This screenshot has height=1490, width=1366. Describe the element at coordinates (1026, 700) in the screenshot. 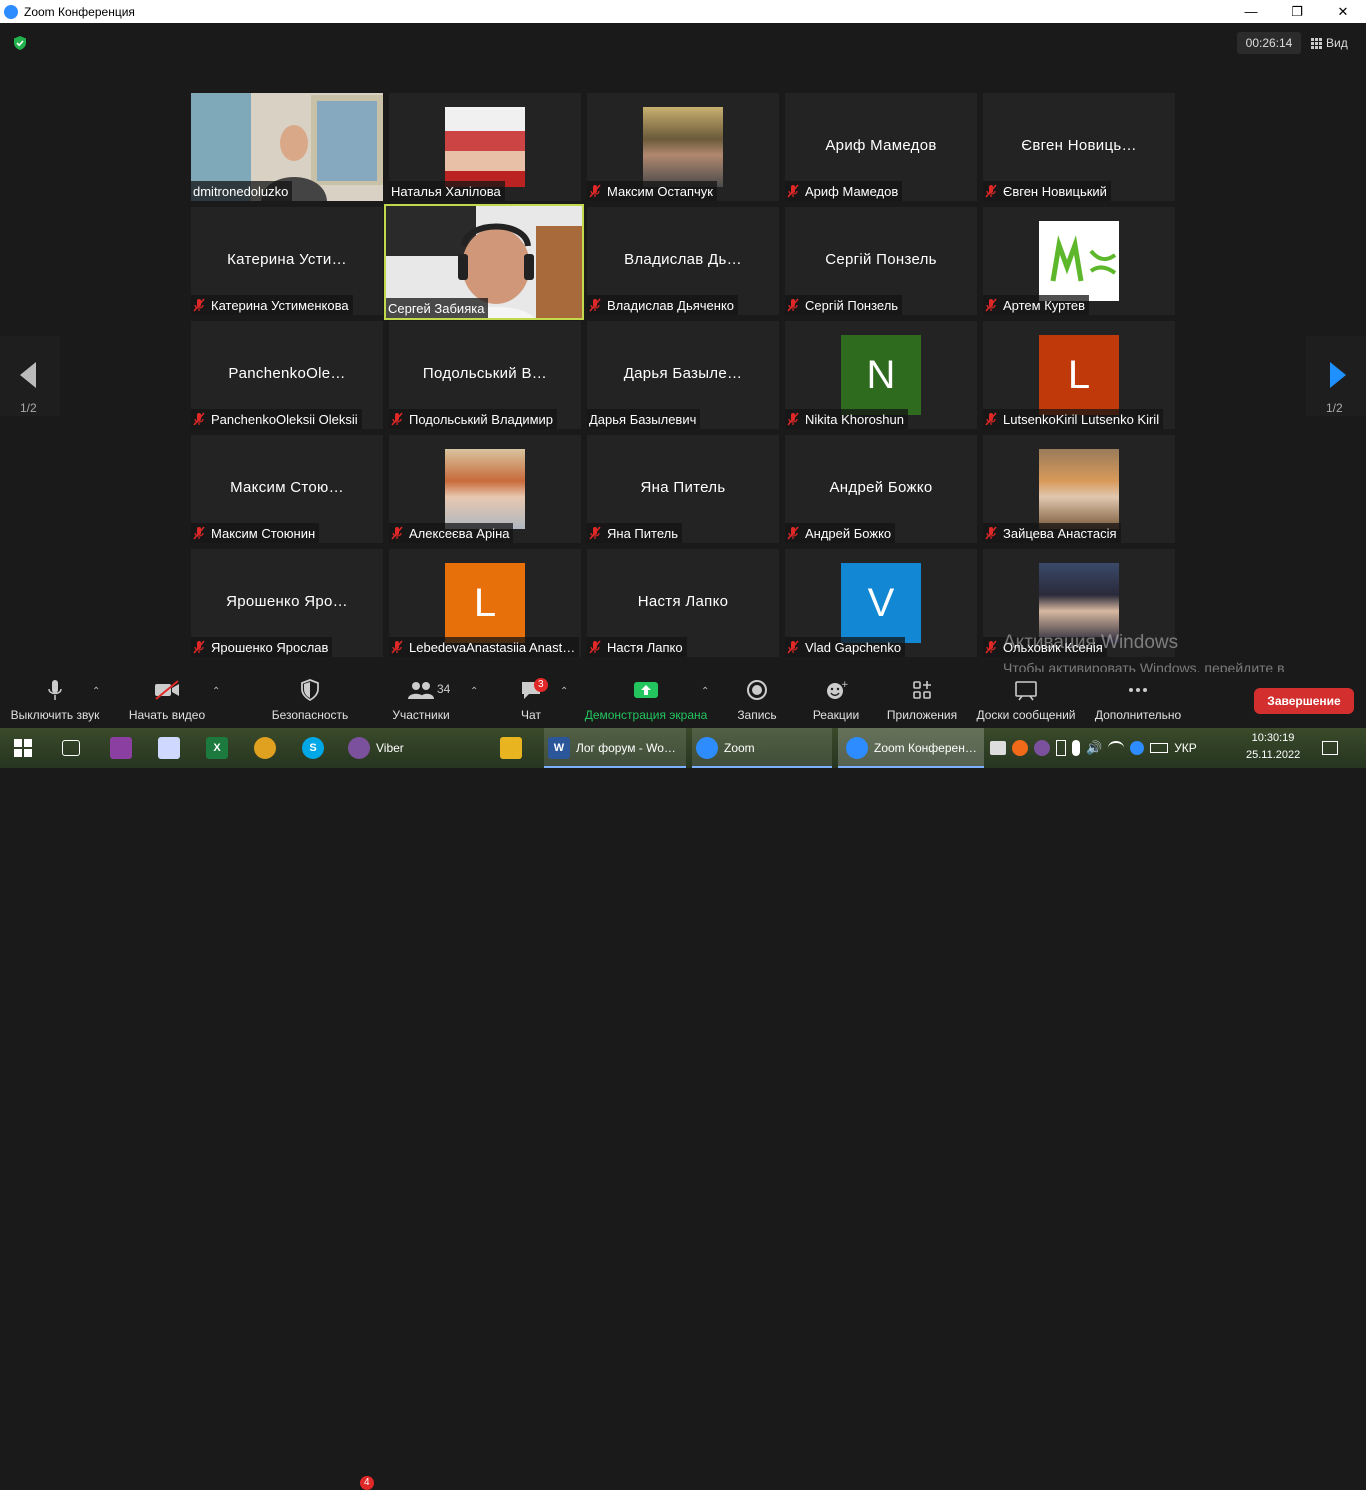

I see `whiteboards-button: Доски сообщений` at that location.